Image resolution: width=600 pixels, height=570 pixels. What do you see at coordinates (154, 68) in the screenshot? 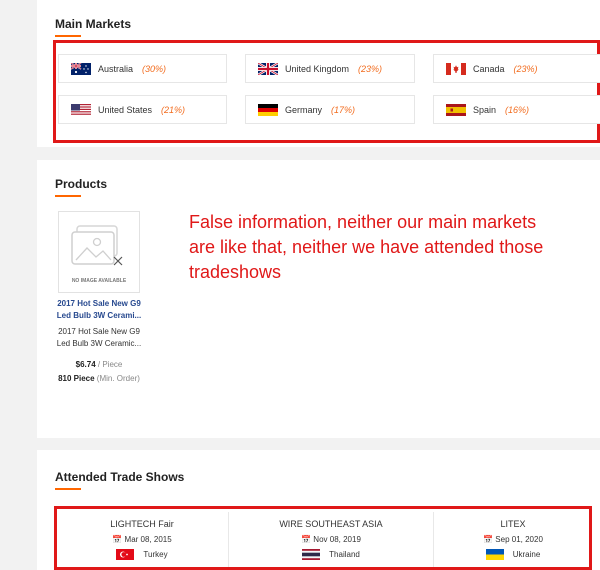
I see `market-percentage: (30%)` at bounding box center [154, 68].